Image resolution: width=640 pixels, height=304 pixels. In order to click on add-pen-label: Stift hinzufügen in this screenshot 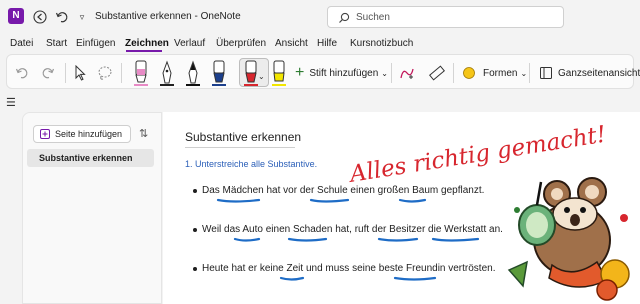, I will do `click(344, 73)`.